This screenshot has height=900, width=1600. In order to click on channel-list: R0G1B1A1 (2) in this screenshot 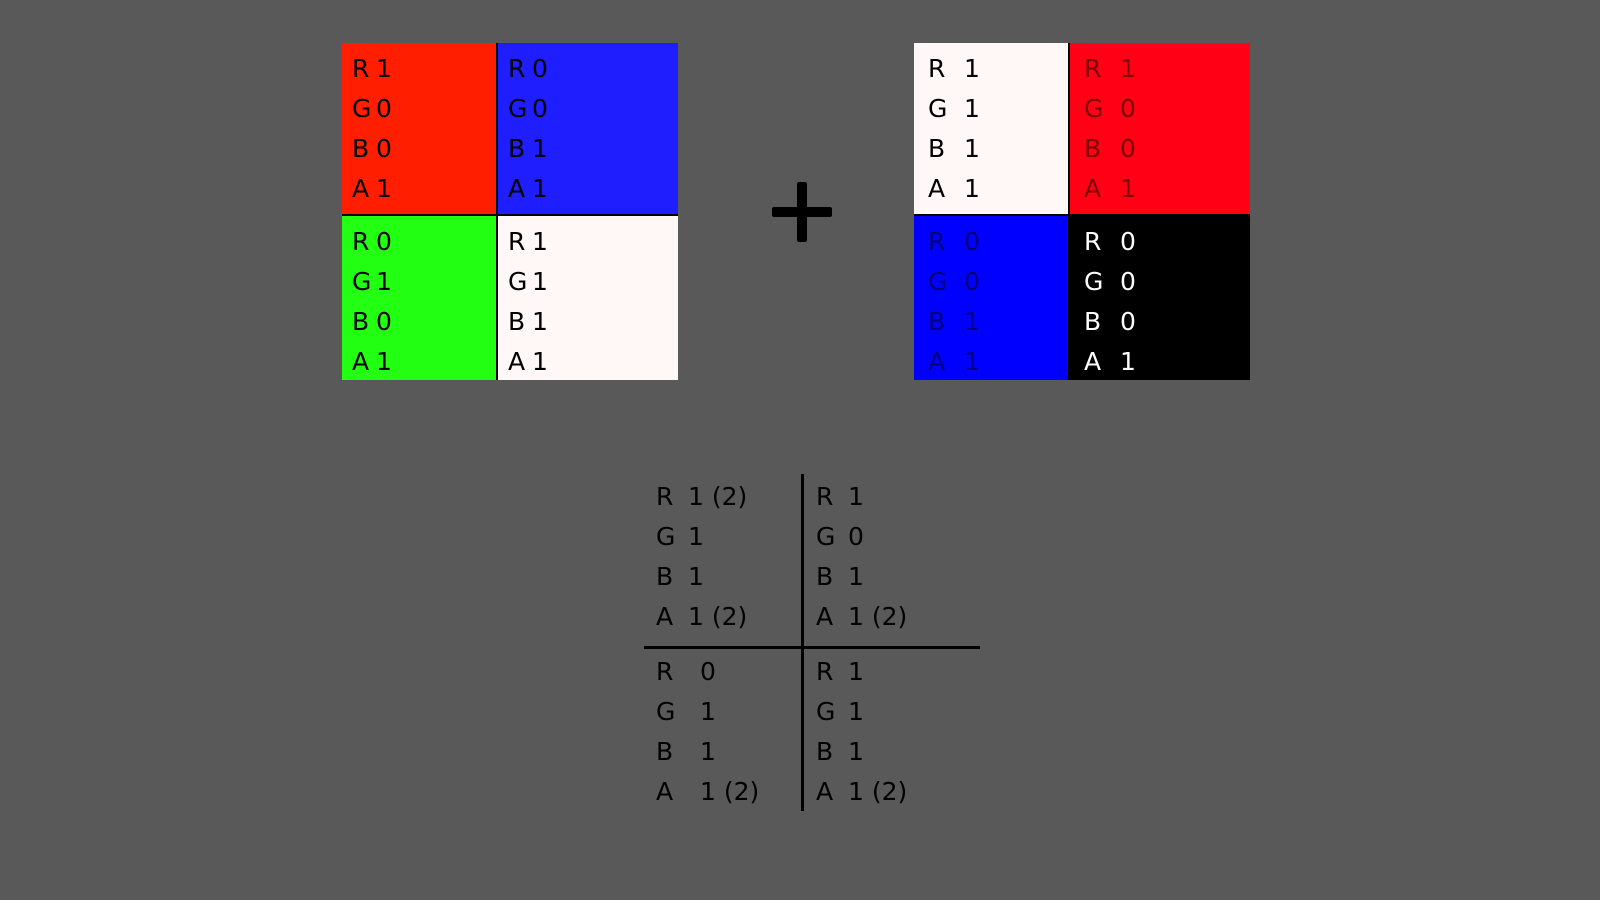, I will do `click(707, 731)`.